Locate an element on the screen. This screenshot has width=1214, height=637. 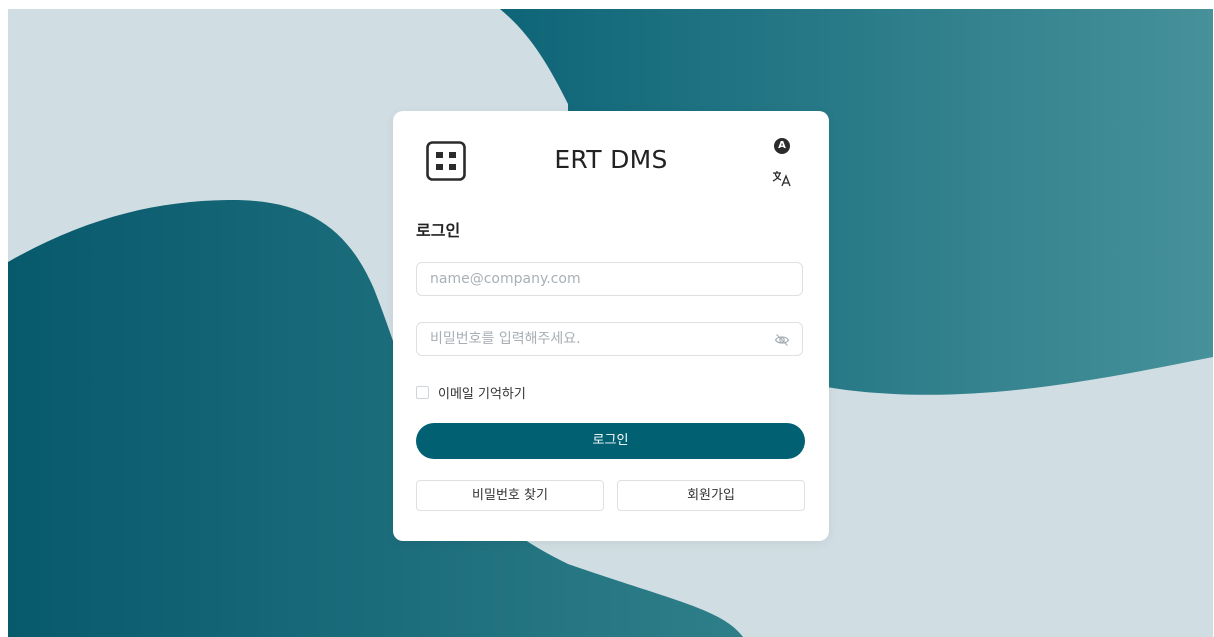
find-password-button: 비밀번호 찾기 is located at coordinates (510, 495).